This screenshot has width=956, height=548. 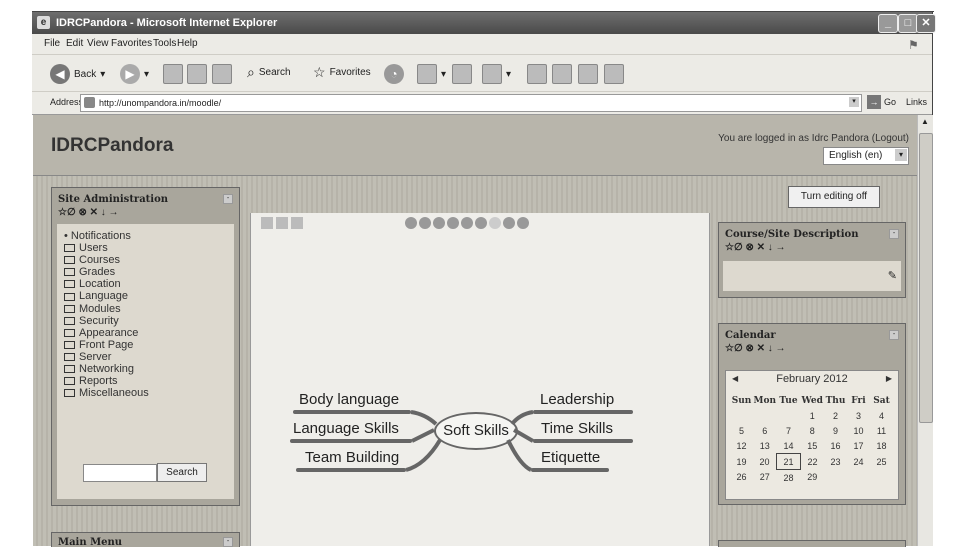 I want to click on calendar-day: 3, so click(x=858, y=415).